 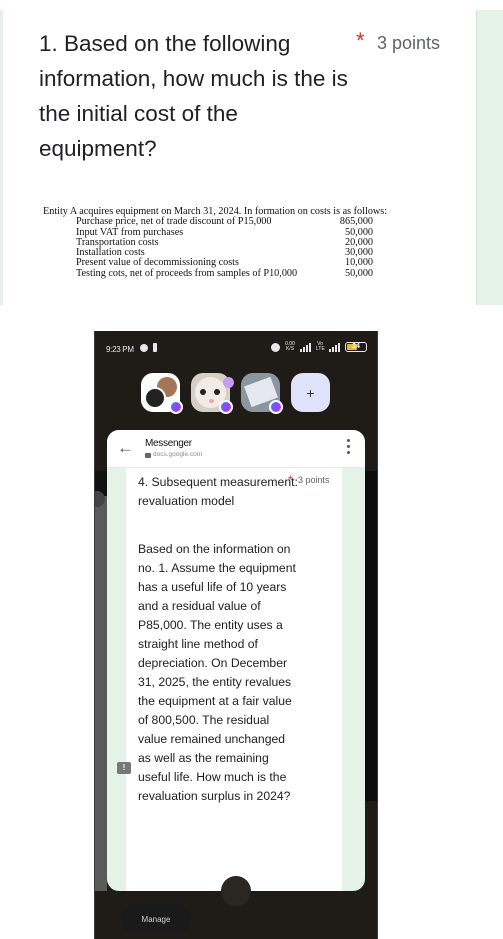 I want to click on volte-label: Vo LTE, so click(x=320, y=346).